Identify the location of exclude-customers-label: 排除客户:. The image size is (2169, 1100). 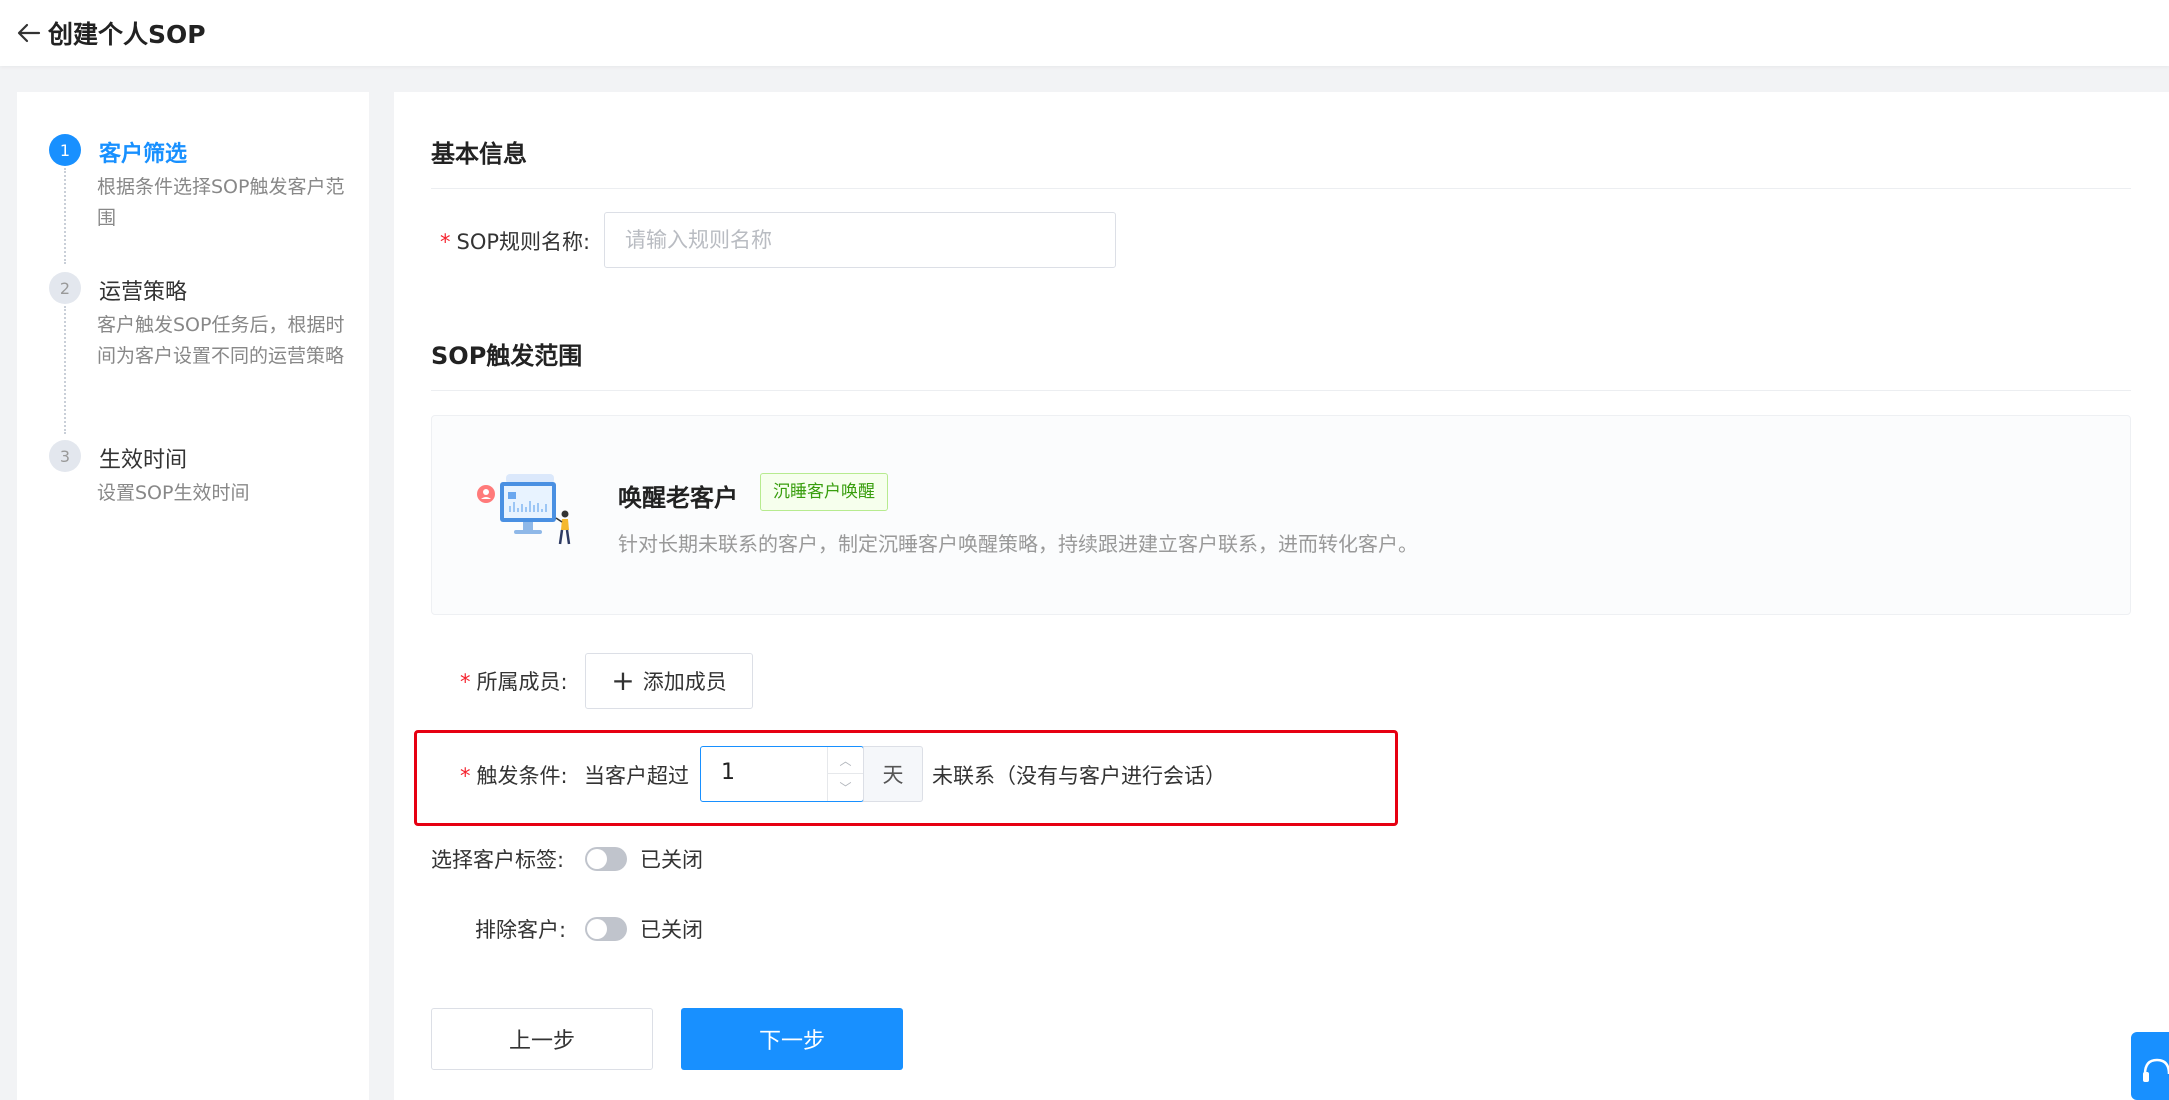
(521, 930).